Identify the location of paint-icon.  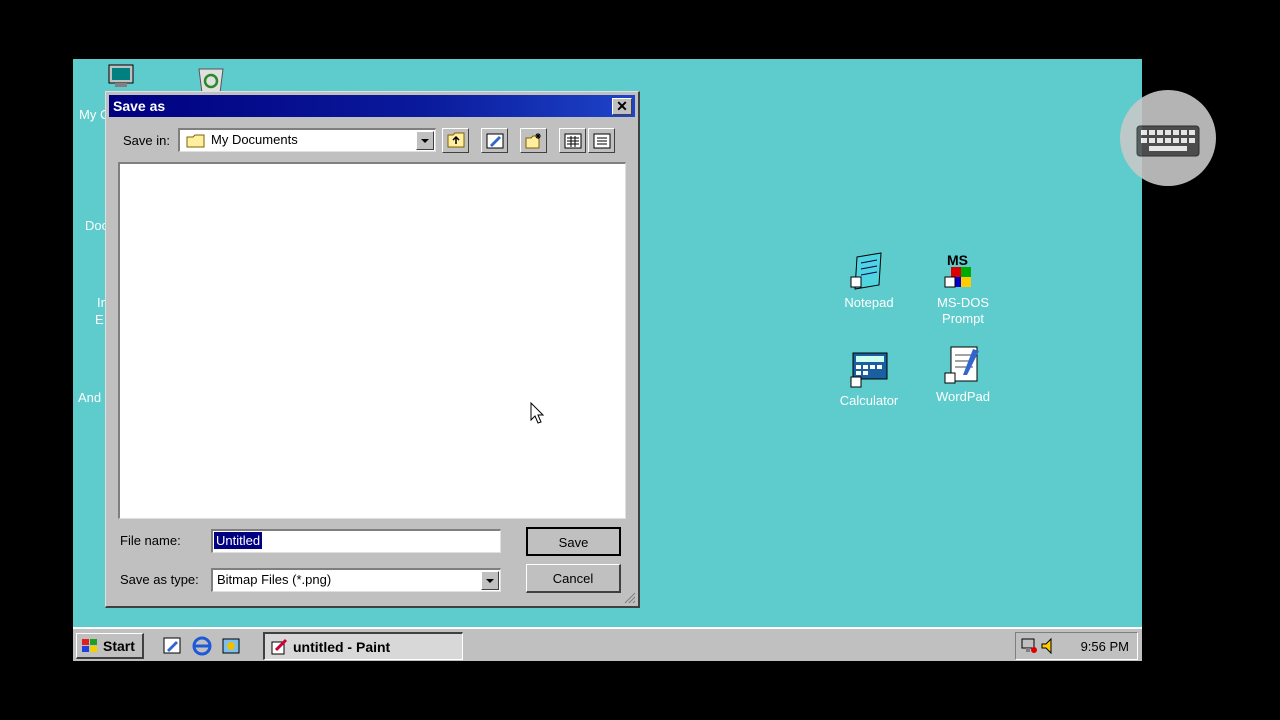
(279, 646).